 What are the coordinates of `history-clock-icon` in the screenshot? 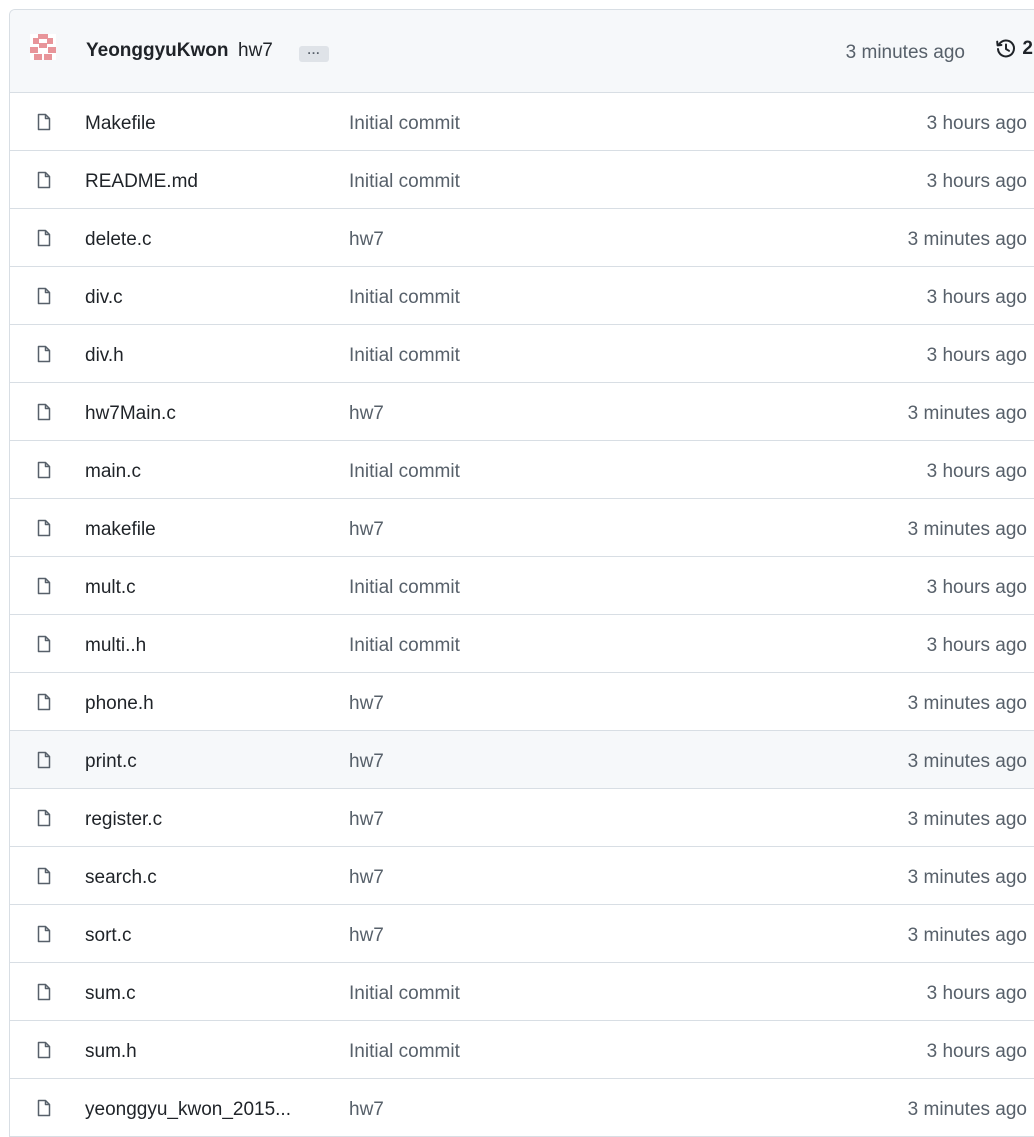 It's located at (1006, 48).